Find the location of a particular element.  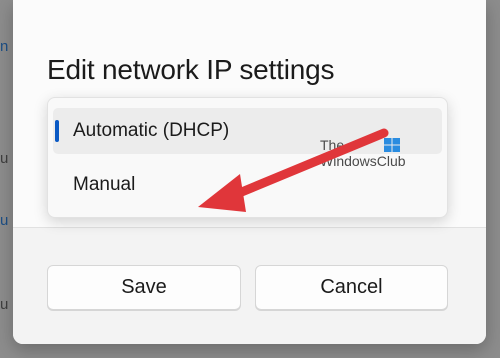

watermark: The WindowsClub is located at coordinates (363, 153).